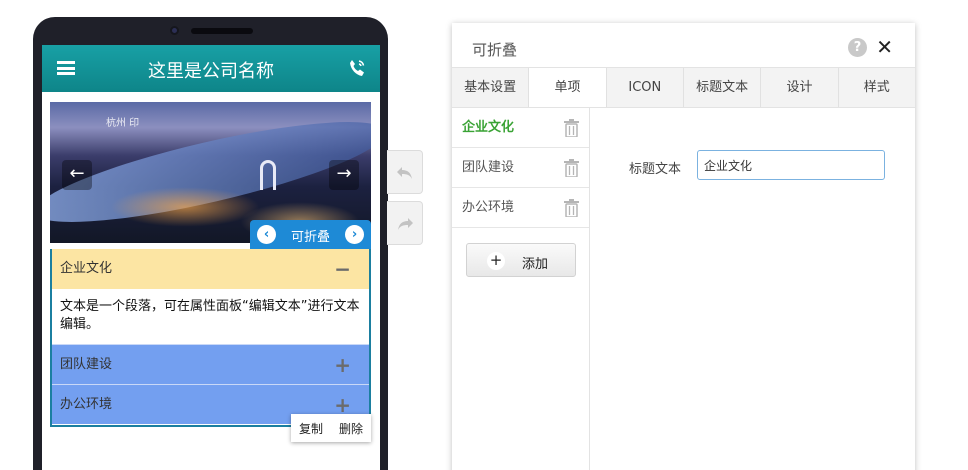  I want to click on app-title: 这里是公司名称, so click(211, 71).